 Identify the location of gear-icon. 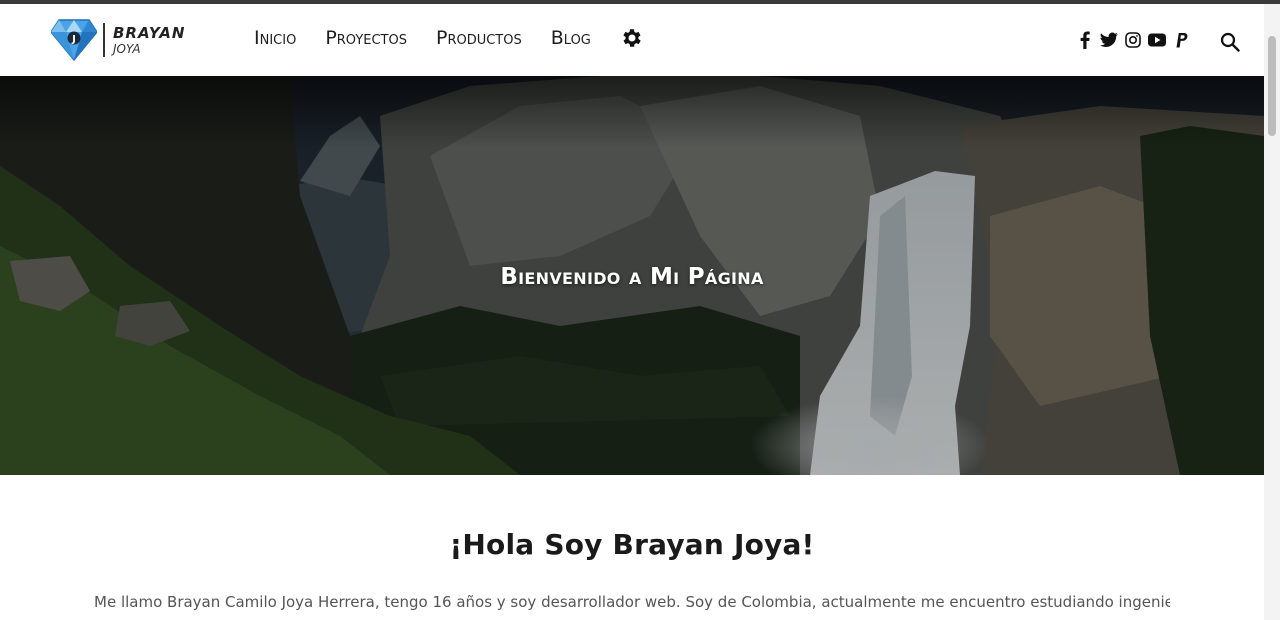
(632, 38).